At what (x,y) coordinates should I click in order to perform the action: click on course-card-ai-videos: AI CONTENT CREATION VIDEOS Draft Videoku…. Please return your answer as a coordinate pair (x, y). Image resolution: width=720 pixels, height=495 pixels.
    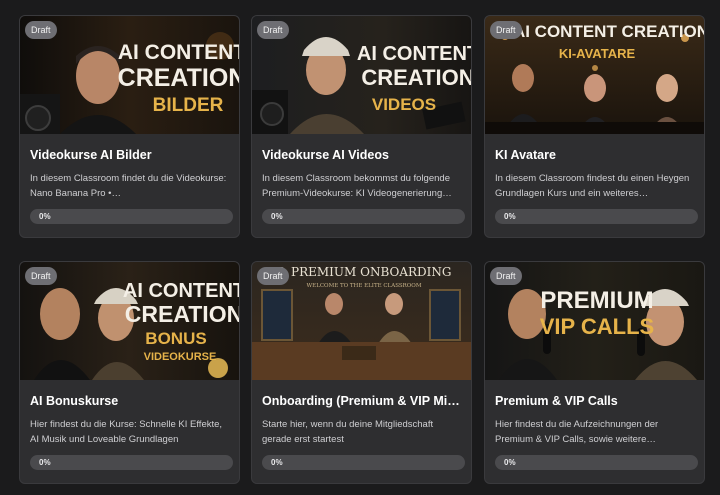
    Looking at the image, I should click on (361, 126).